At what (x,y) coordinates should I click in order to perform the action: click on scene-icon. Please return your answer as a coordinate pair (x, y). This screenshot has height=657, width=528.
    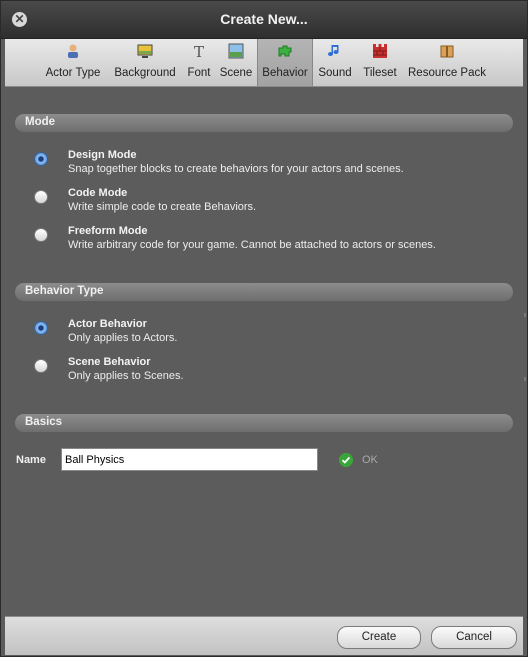
    Looking at the image, I should click on (236, 51).